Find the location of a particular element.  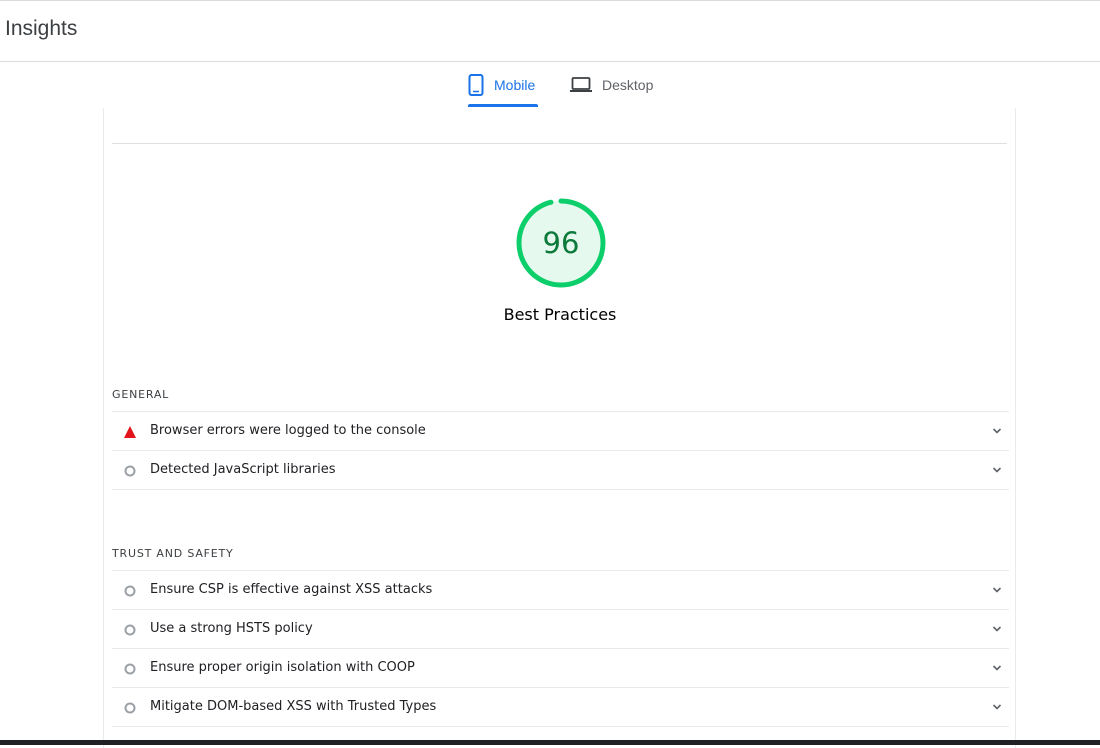

score-gauge: 96 is located at coordinates (561, 243).